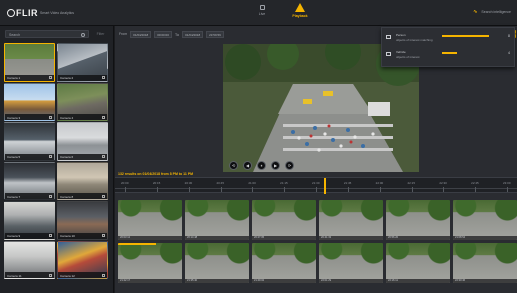  I want to click on monitor-icon, so click(262, 7).